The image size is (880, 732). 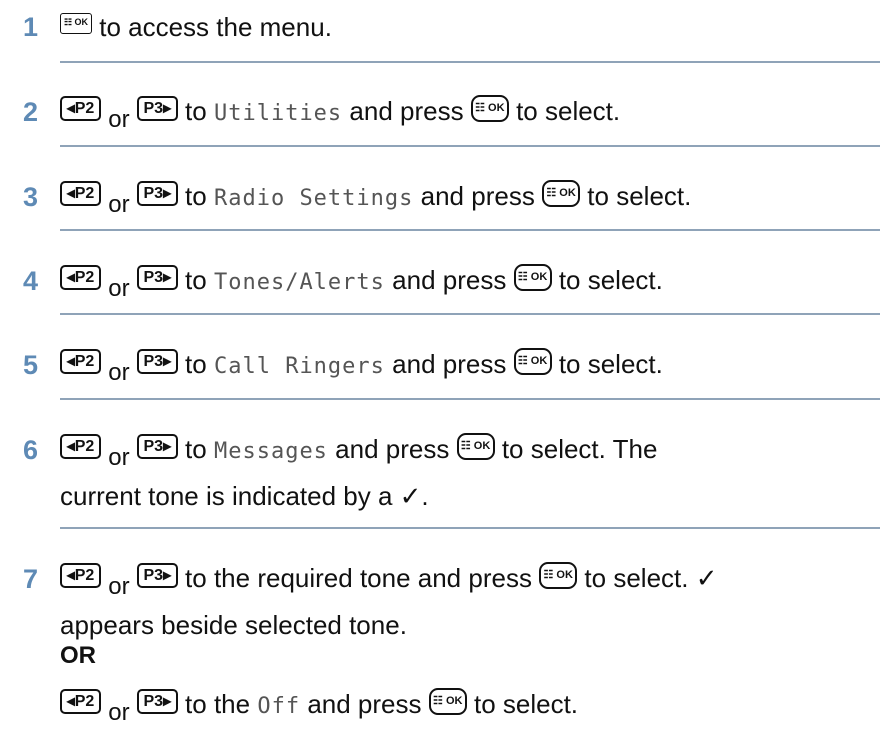 What do you see at coordinates (278, 113) in the screenshot?
I see `menu-item-name: Utilities` at bounding box center [278, 113].